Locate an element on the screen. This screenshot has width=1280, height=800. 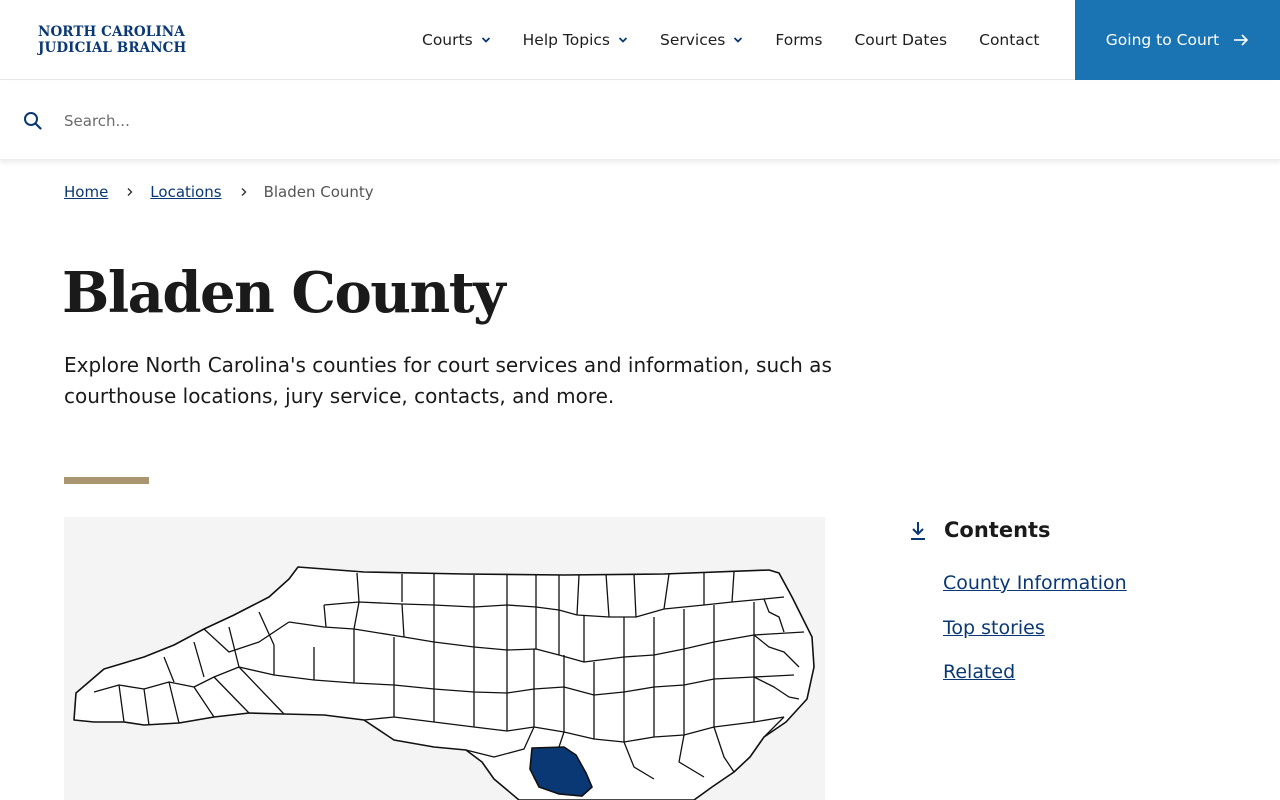
breadcrumb: Home Locations Bladen County is located at coordinates (219, 192).